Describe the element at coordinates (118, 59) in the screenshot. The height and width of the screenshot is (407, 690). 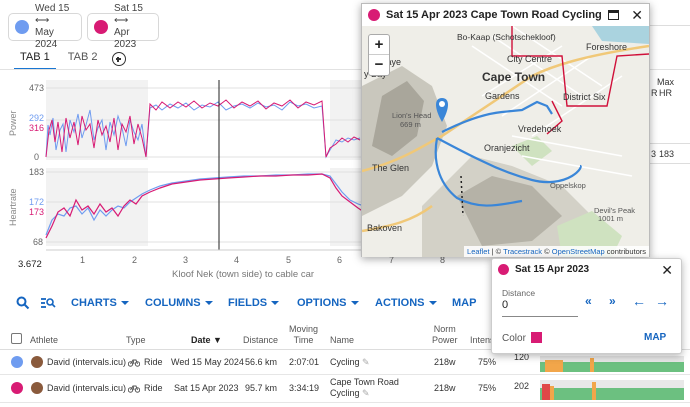
I see `add-tab-icon` at that location.